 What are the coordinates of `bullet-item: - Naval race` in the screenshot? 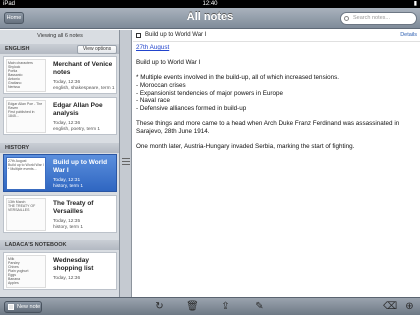 It's located at (153, 101).